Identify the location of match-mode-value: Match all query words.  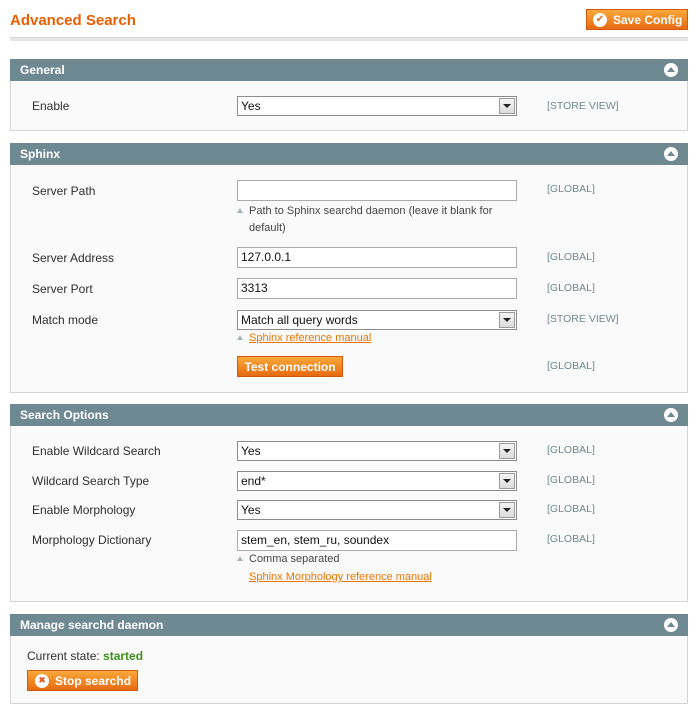
(299, 320).